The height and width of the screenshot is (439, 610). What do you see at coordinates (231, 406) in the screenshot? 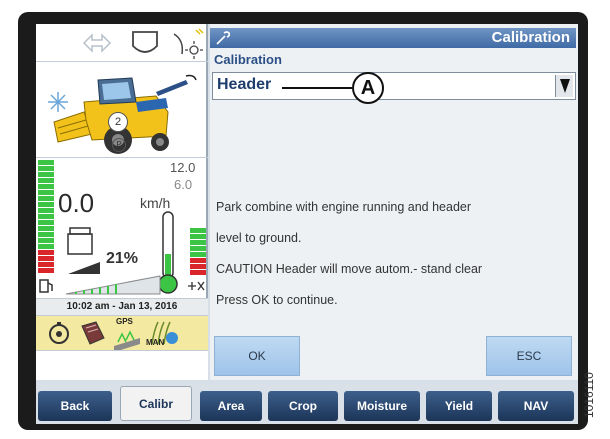
I see `tab-area: Area` at bounding box center [231, 406].